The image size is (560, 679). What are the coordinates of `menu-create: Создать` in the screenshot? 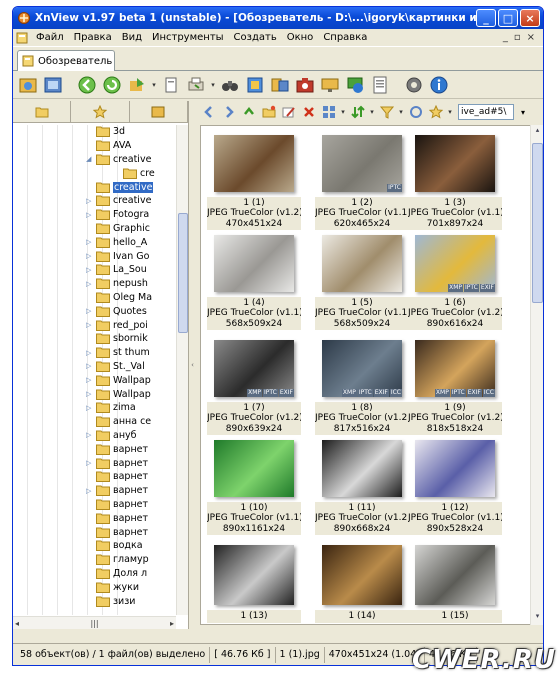 It's located at (255, 37).